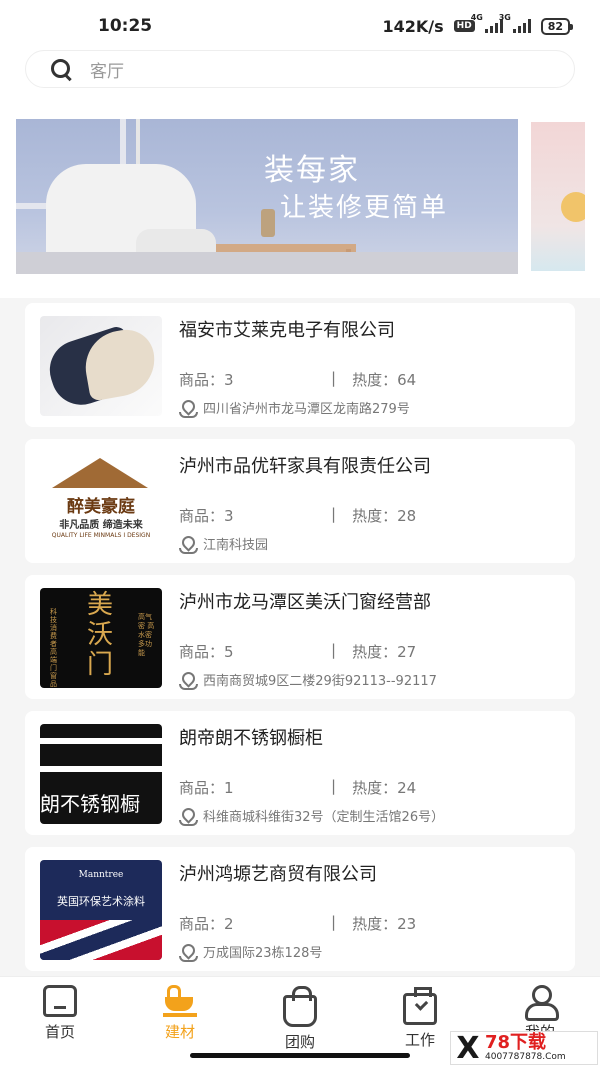 Image resolution: width=600 pixels, height=1067 pixels. I want to click on tab-home: 首页, so click(60, 1013).